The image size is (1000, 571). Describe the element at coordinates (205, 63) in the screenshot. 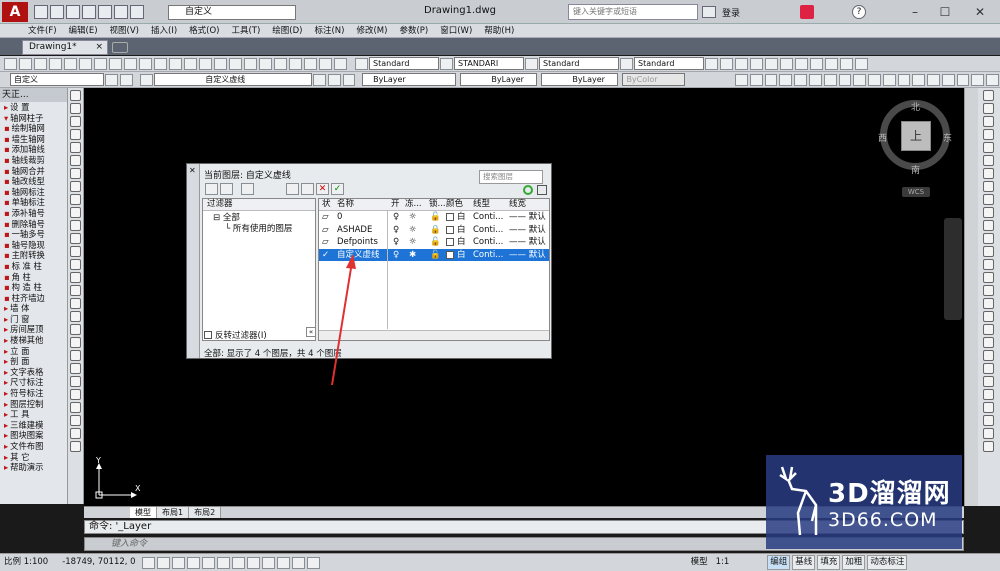

I see `zoom-icon` at that location.